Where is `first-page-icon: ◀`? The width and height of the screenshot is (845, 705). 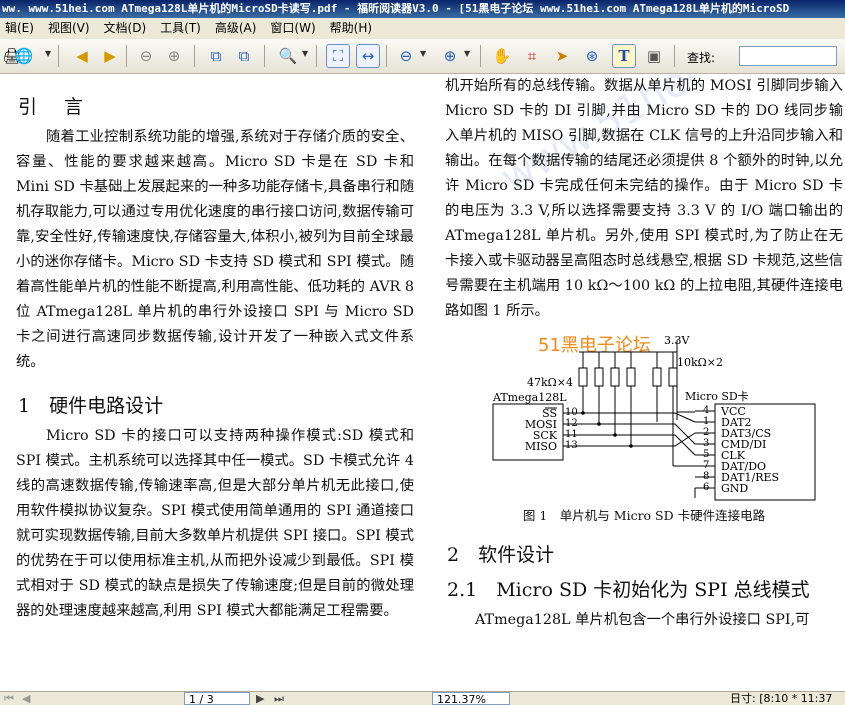
first-page-icon: ◀ is located at coordinates (82, 56).